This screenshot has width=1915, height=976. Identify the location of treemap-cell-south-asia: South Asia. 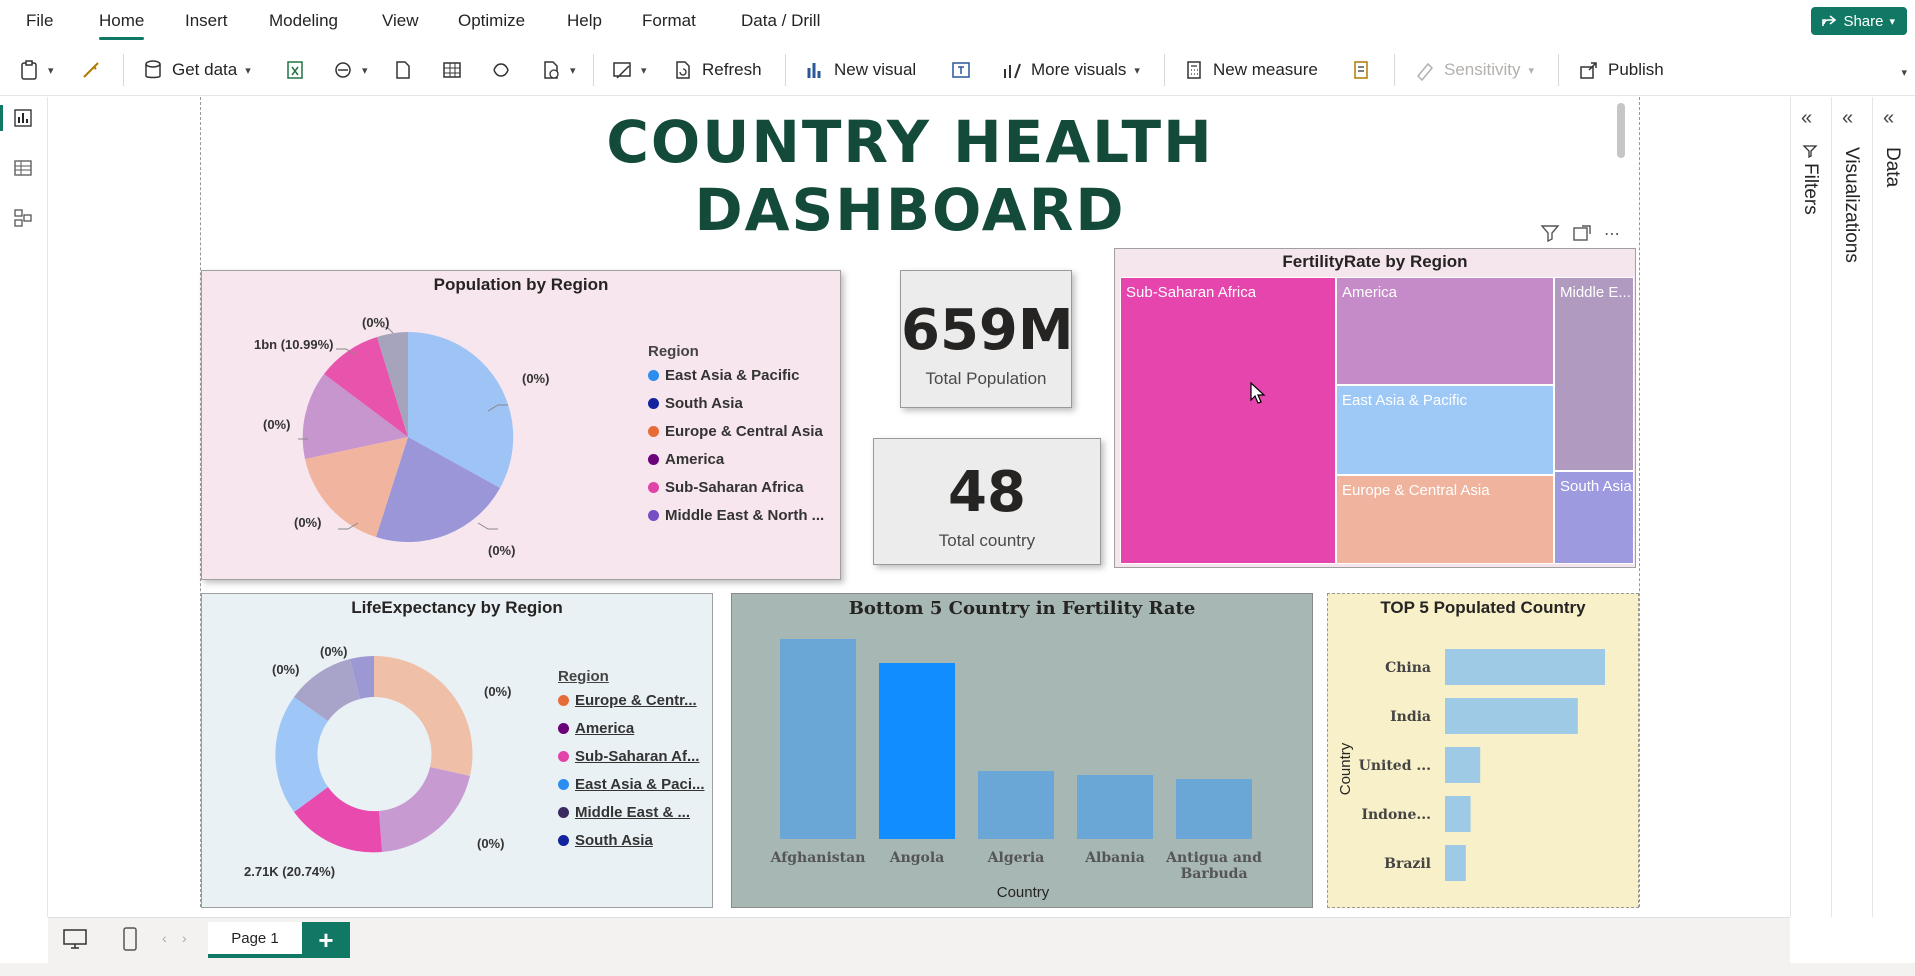
(1594, 517).